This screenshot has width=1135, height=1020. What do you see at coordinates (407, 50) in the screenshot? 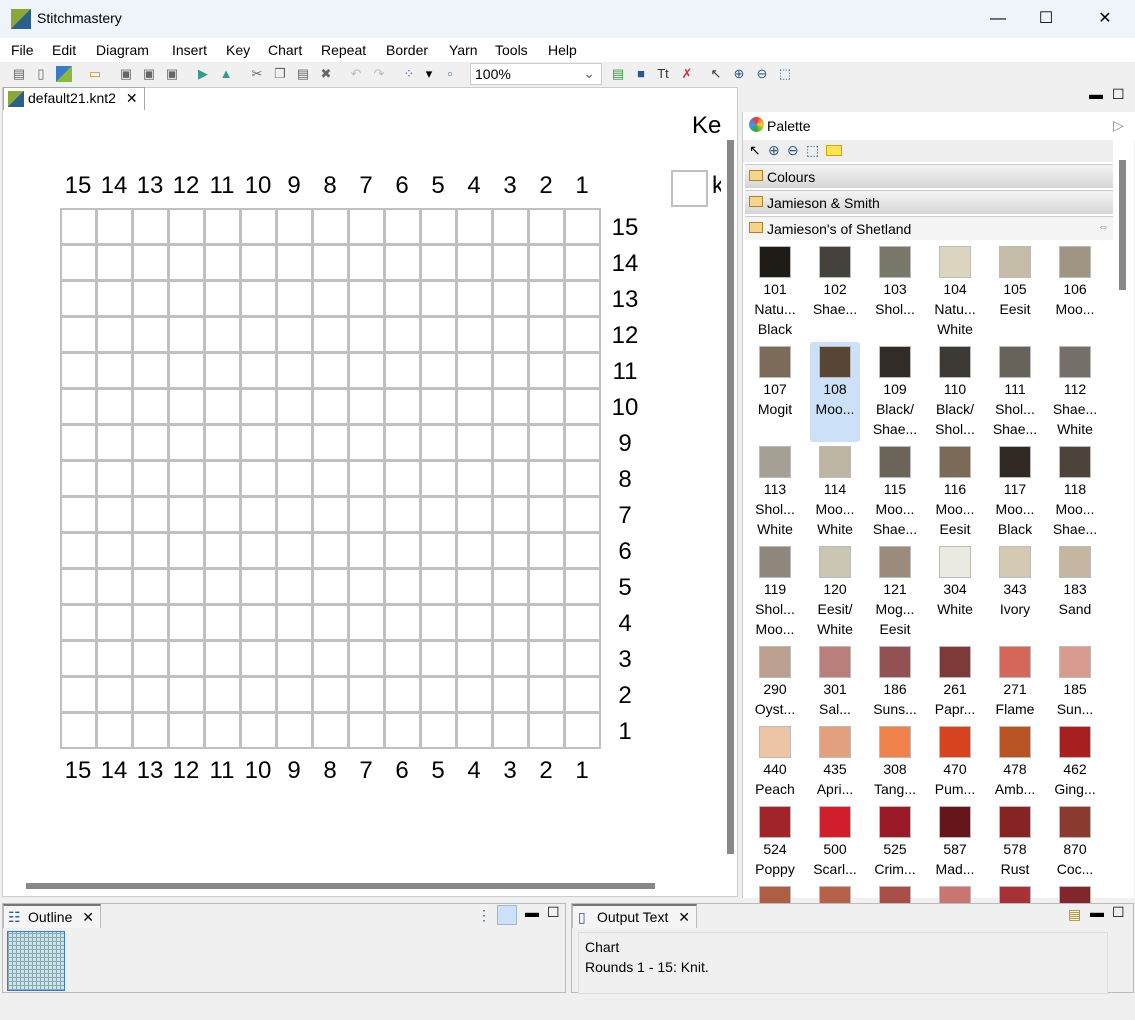
I see `menu-border: Border` at bounding box center [407, 50].